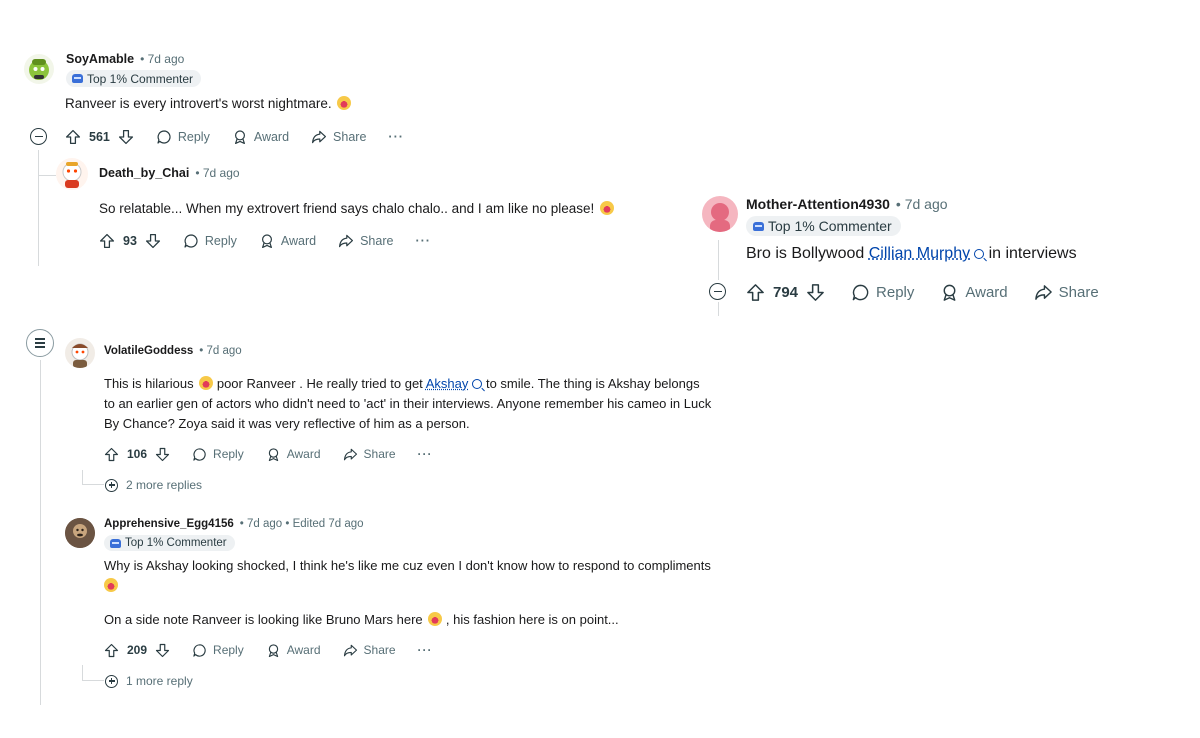 The width and height of the screenshot is (1200, 738). I want to click on username: Mother-Attention4930, so click(818, 204).